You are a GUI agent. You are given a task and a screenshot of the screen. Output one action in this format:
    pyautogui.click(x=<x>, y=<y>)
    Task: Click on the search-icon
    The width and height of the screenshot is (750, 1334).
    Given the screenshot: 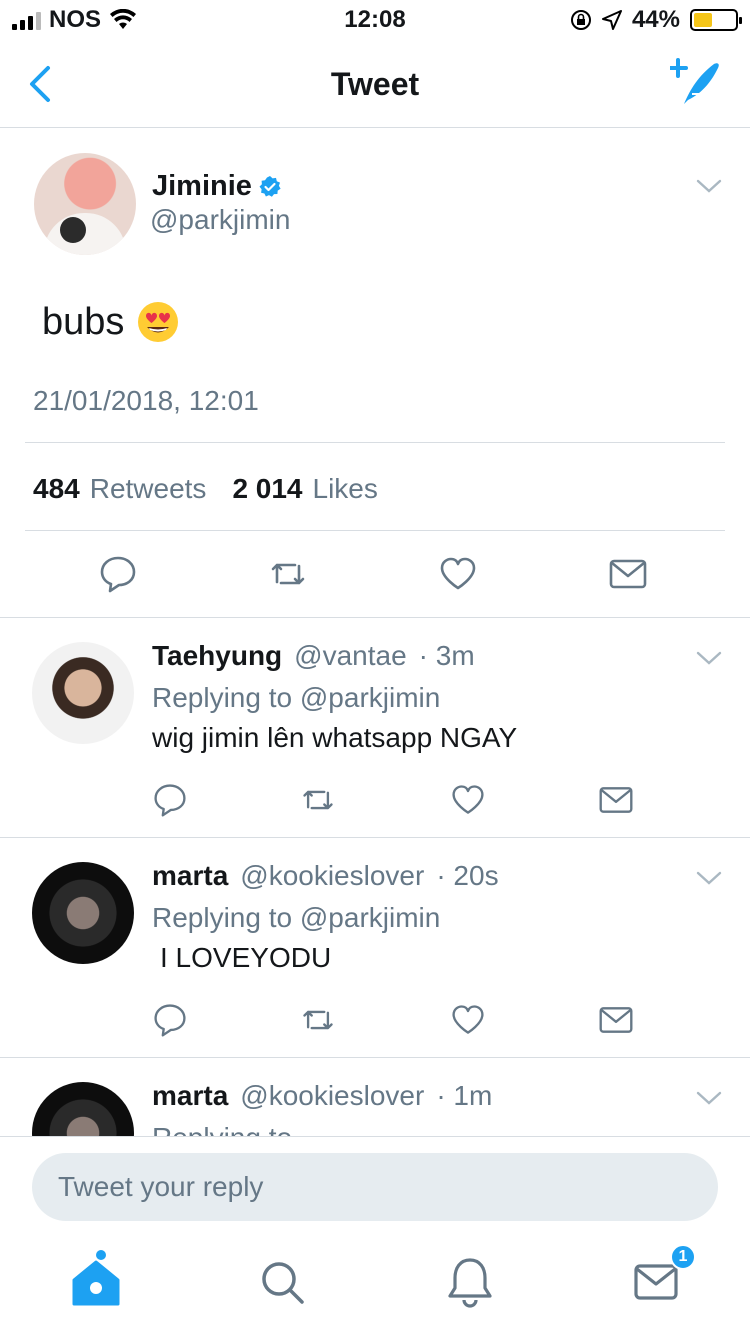 What is the action you would take?
    pyautogui.click(x=283, y=1283)
    